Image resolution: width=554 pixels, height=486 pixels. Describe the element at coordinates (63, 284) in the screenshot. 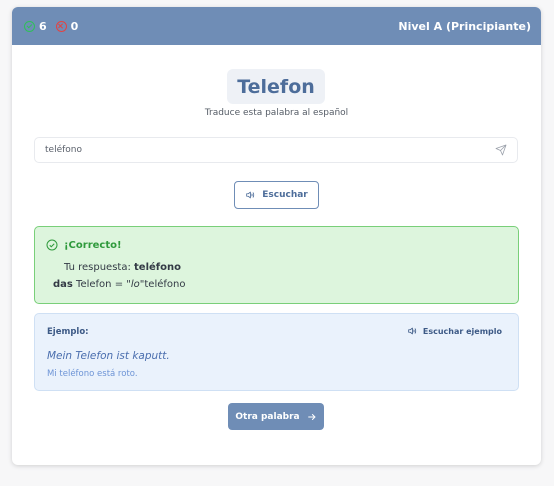

I see `german-article: das` at that location.